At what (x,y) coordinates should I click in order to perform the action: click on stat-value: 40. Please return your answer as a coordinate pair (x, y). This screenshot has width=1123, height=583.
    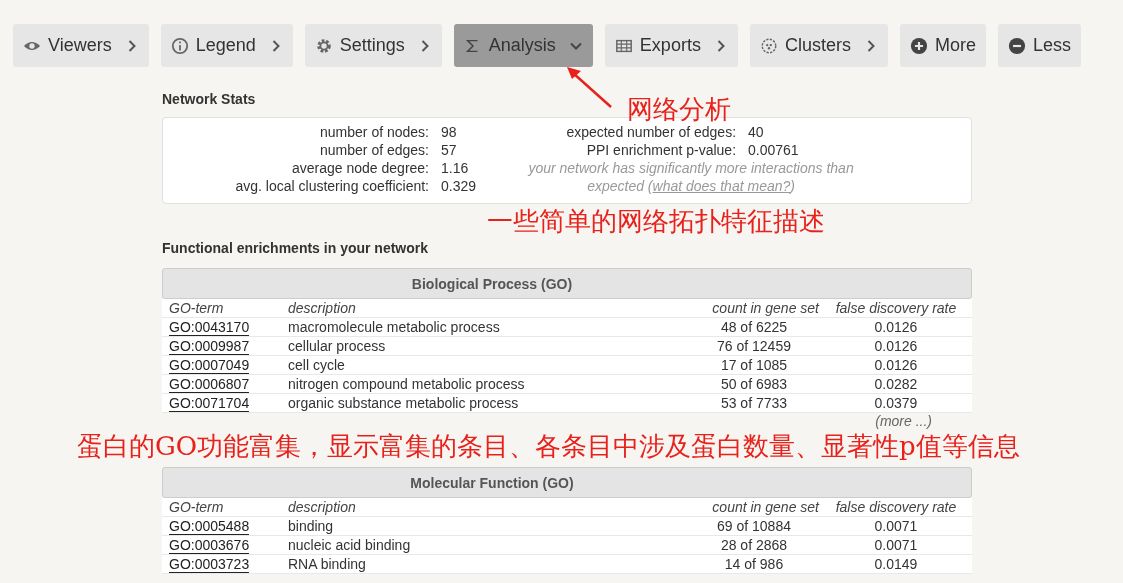
    Looking at the image, I should click on (756, 132).